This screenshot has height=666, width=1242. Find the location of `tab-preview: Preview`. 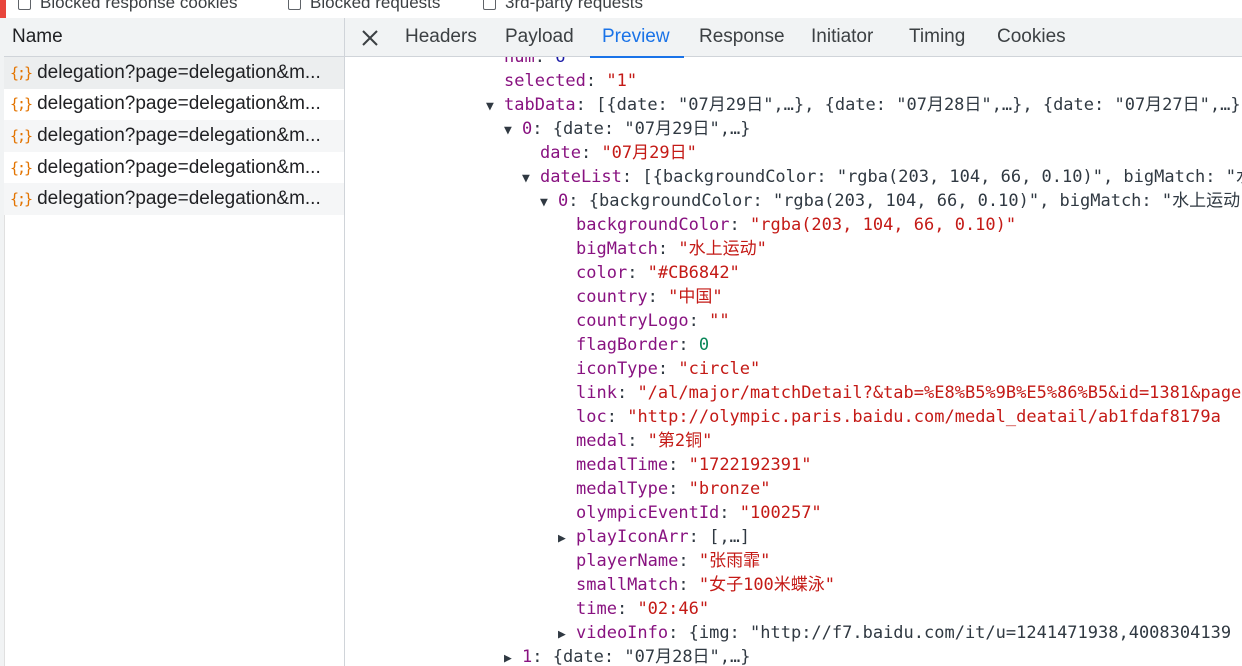

tab-preview: Preview is located at coordinates (637, 38).